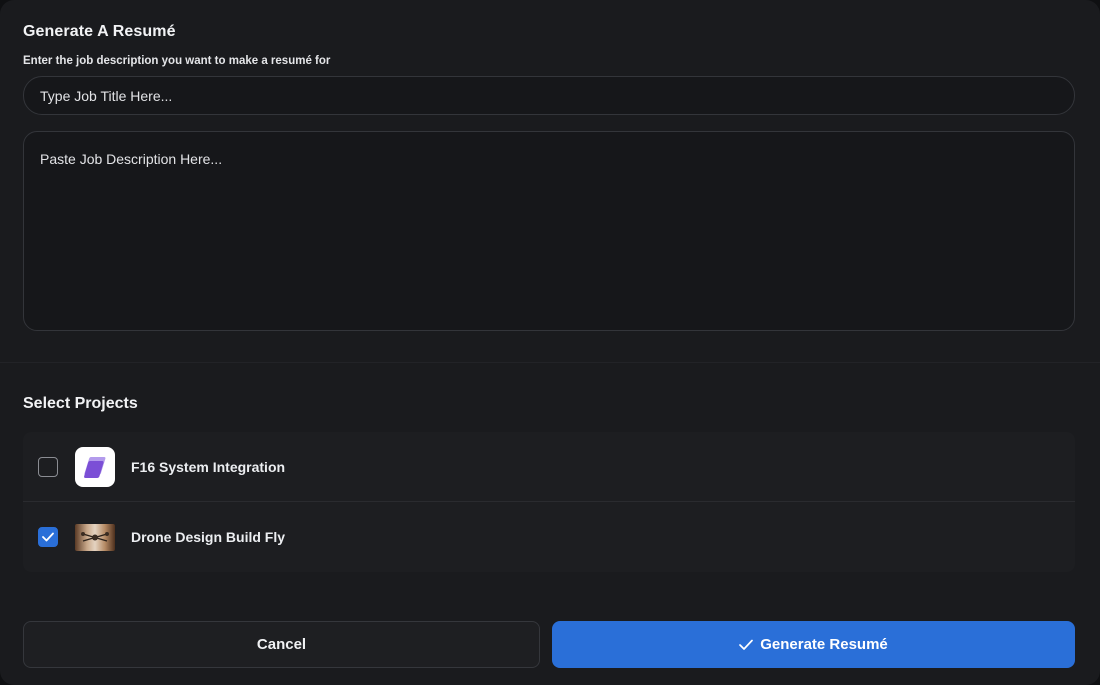  What do you see at coordinates (48, 466) in the screenshot?
I see `project-checkbox-f16` at bounding box center [48, 466].